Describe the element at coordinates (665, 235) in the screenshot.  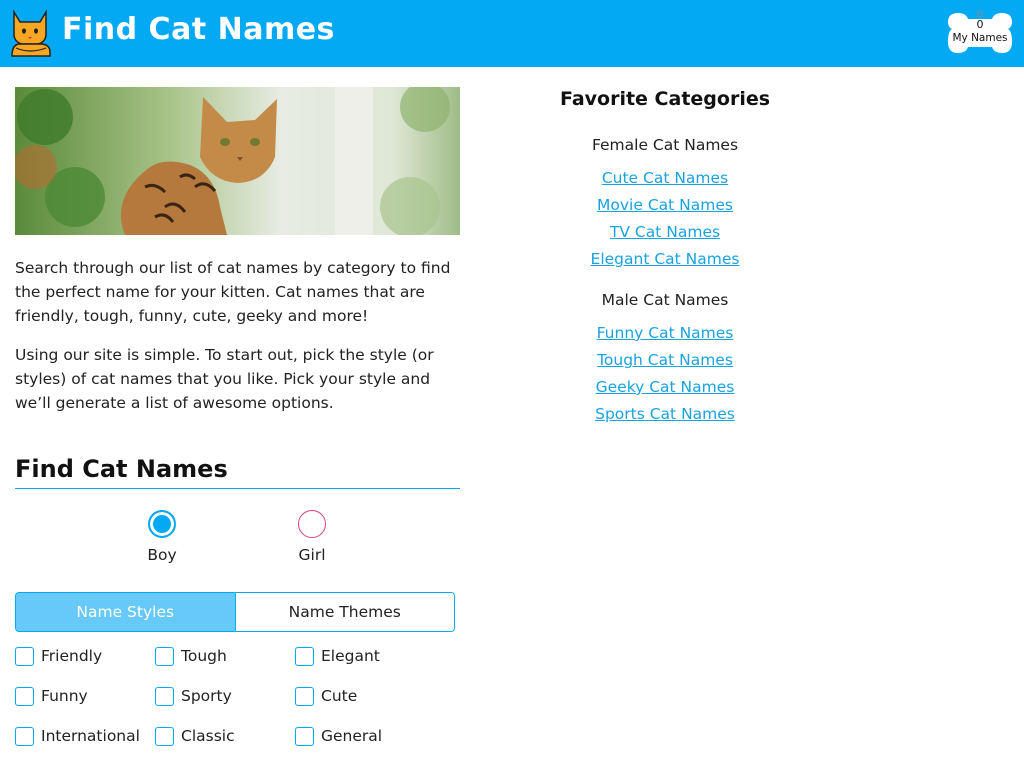
I see `link-tv-cat-names: TV Cat Names` at that location.